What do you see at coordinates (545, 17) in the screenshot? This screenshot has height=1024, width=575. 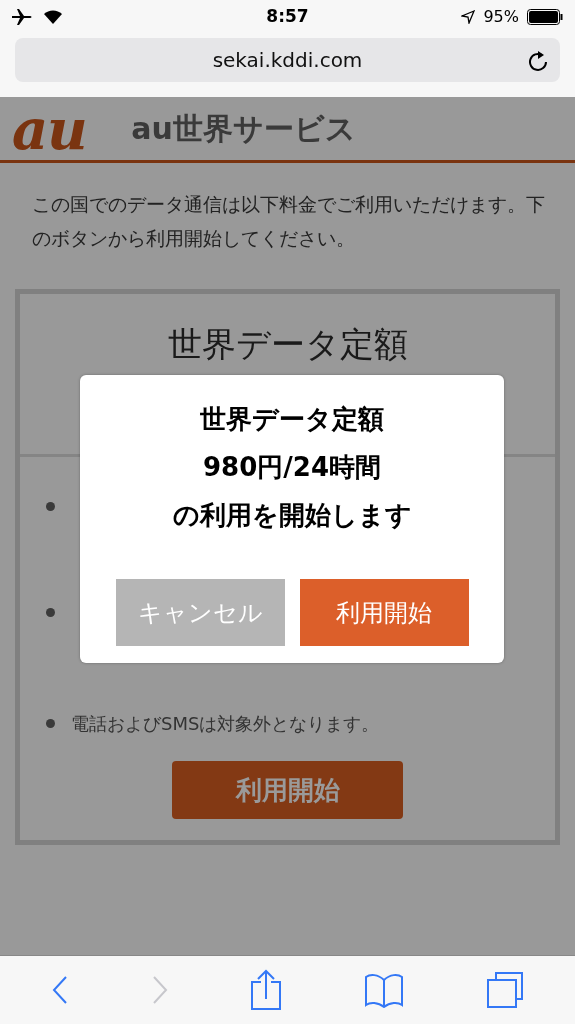 I see `battery-icon` at bounding box center [545, 17].